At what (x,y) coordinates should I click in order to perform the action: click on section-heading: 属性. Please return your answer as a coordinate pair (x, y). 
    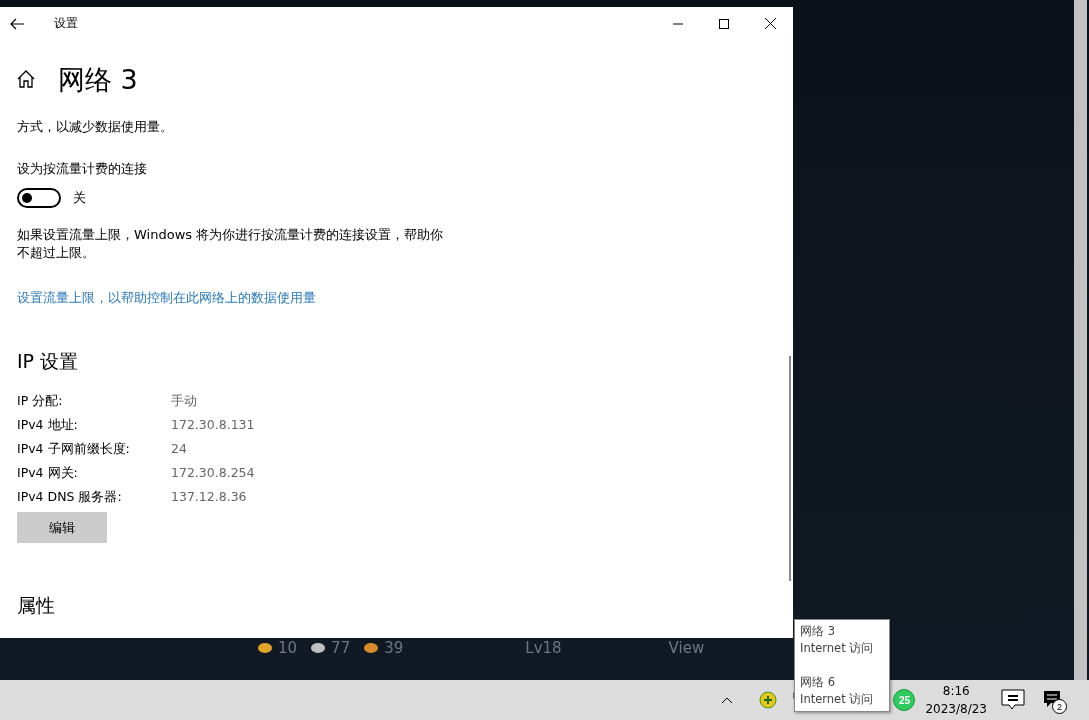
    Looking at the image, I should click on (36, 605).